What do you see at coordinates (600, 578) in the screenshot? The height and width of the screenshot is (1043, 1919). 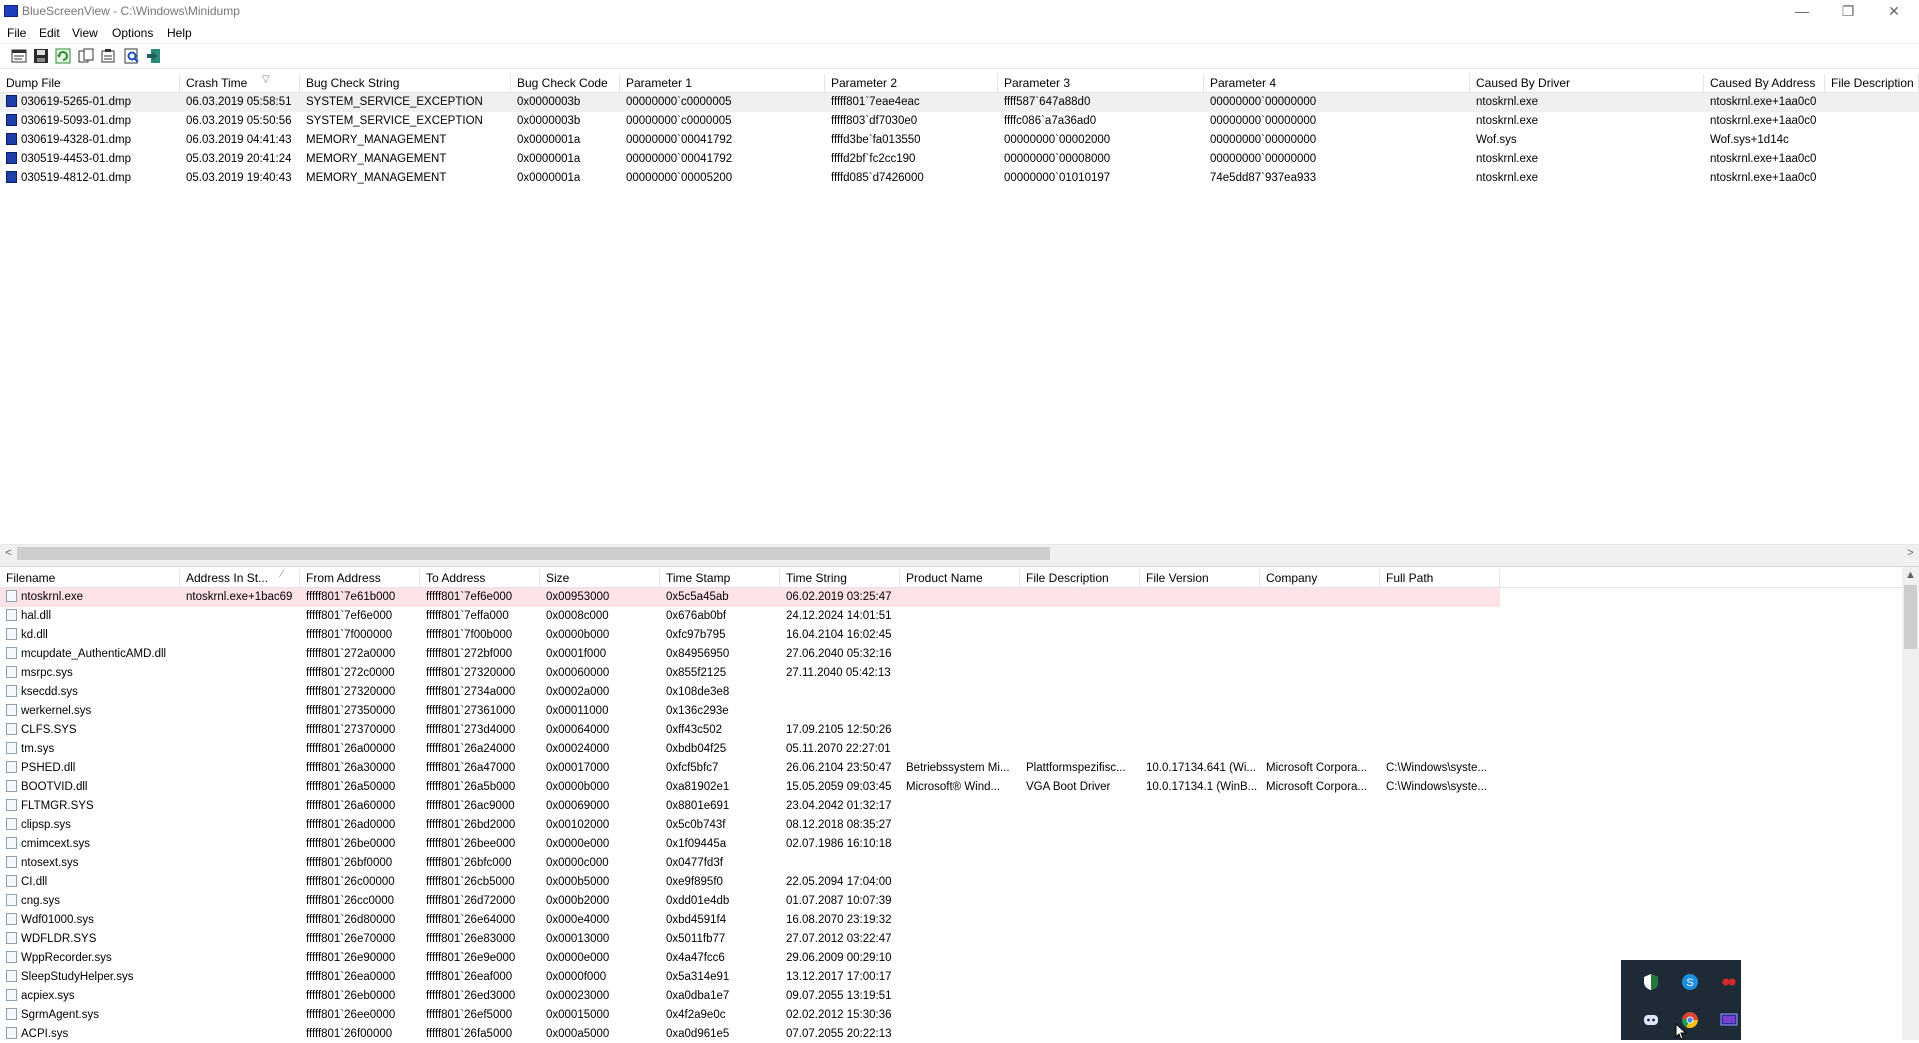 I see `col-size: Size` at bounding box center [600, 578].